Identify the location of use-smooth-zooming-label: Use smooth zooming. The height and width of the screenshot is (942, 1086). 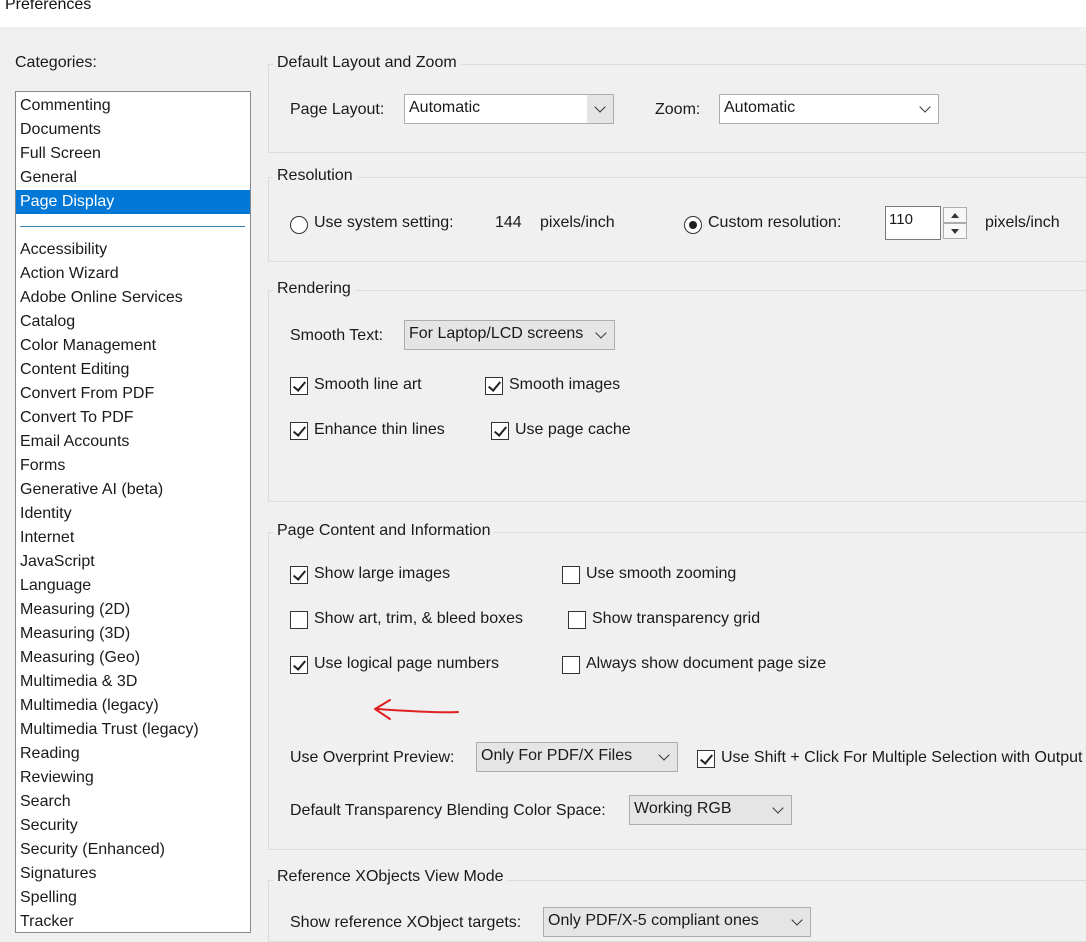
(661, 573).